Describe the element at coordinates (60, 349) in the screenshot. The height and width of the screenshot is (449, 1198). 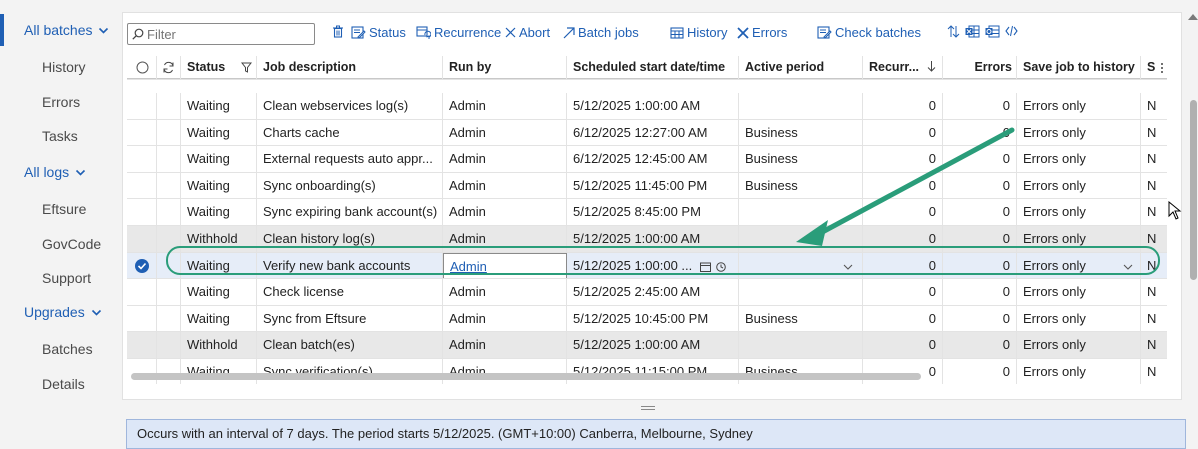
I see `sidebar-item: Batches` at that location.